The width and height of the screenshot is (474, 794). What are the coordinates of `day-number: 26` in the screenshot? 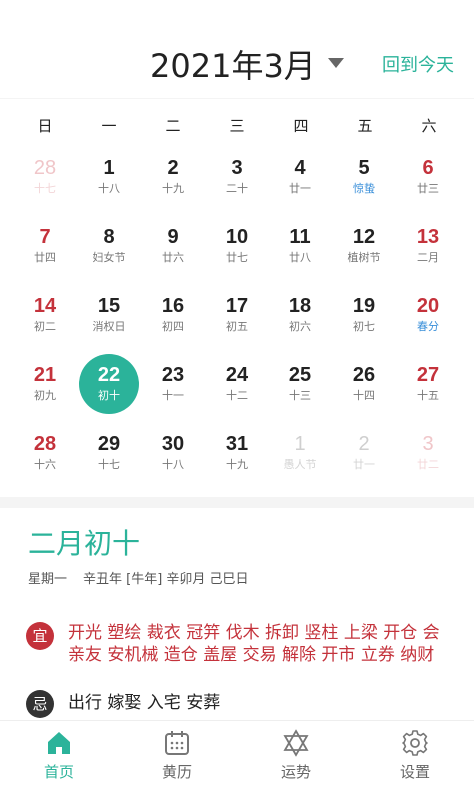 It's located at (364, 375).